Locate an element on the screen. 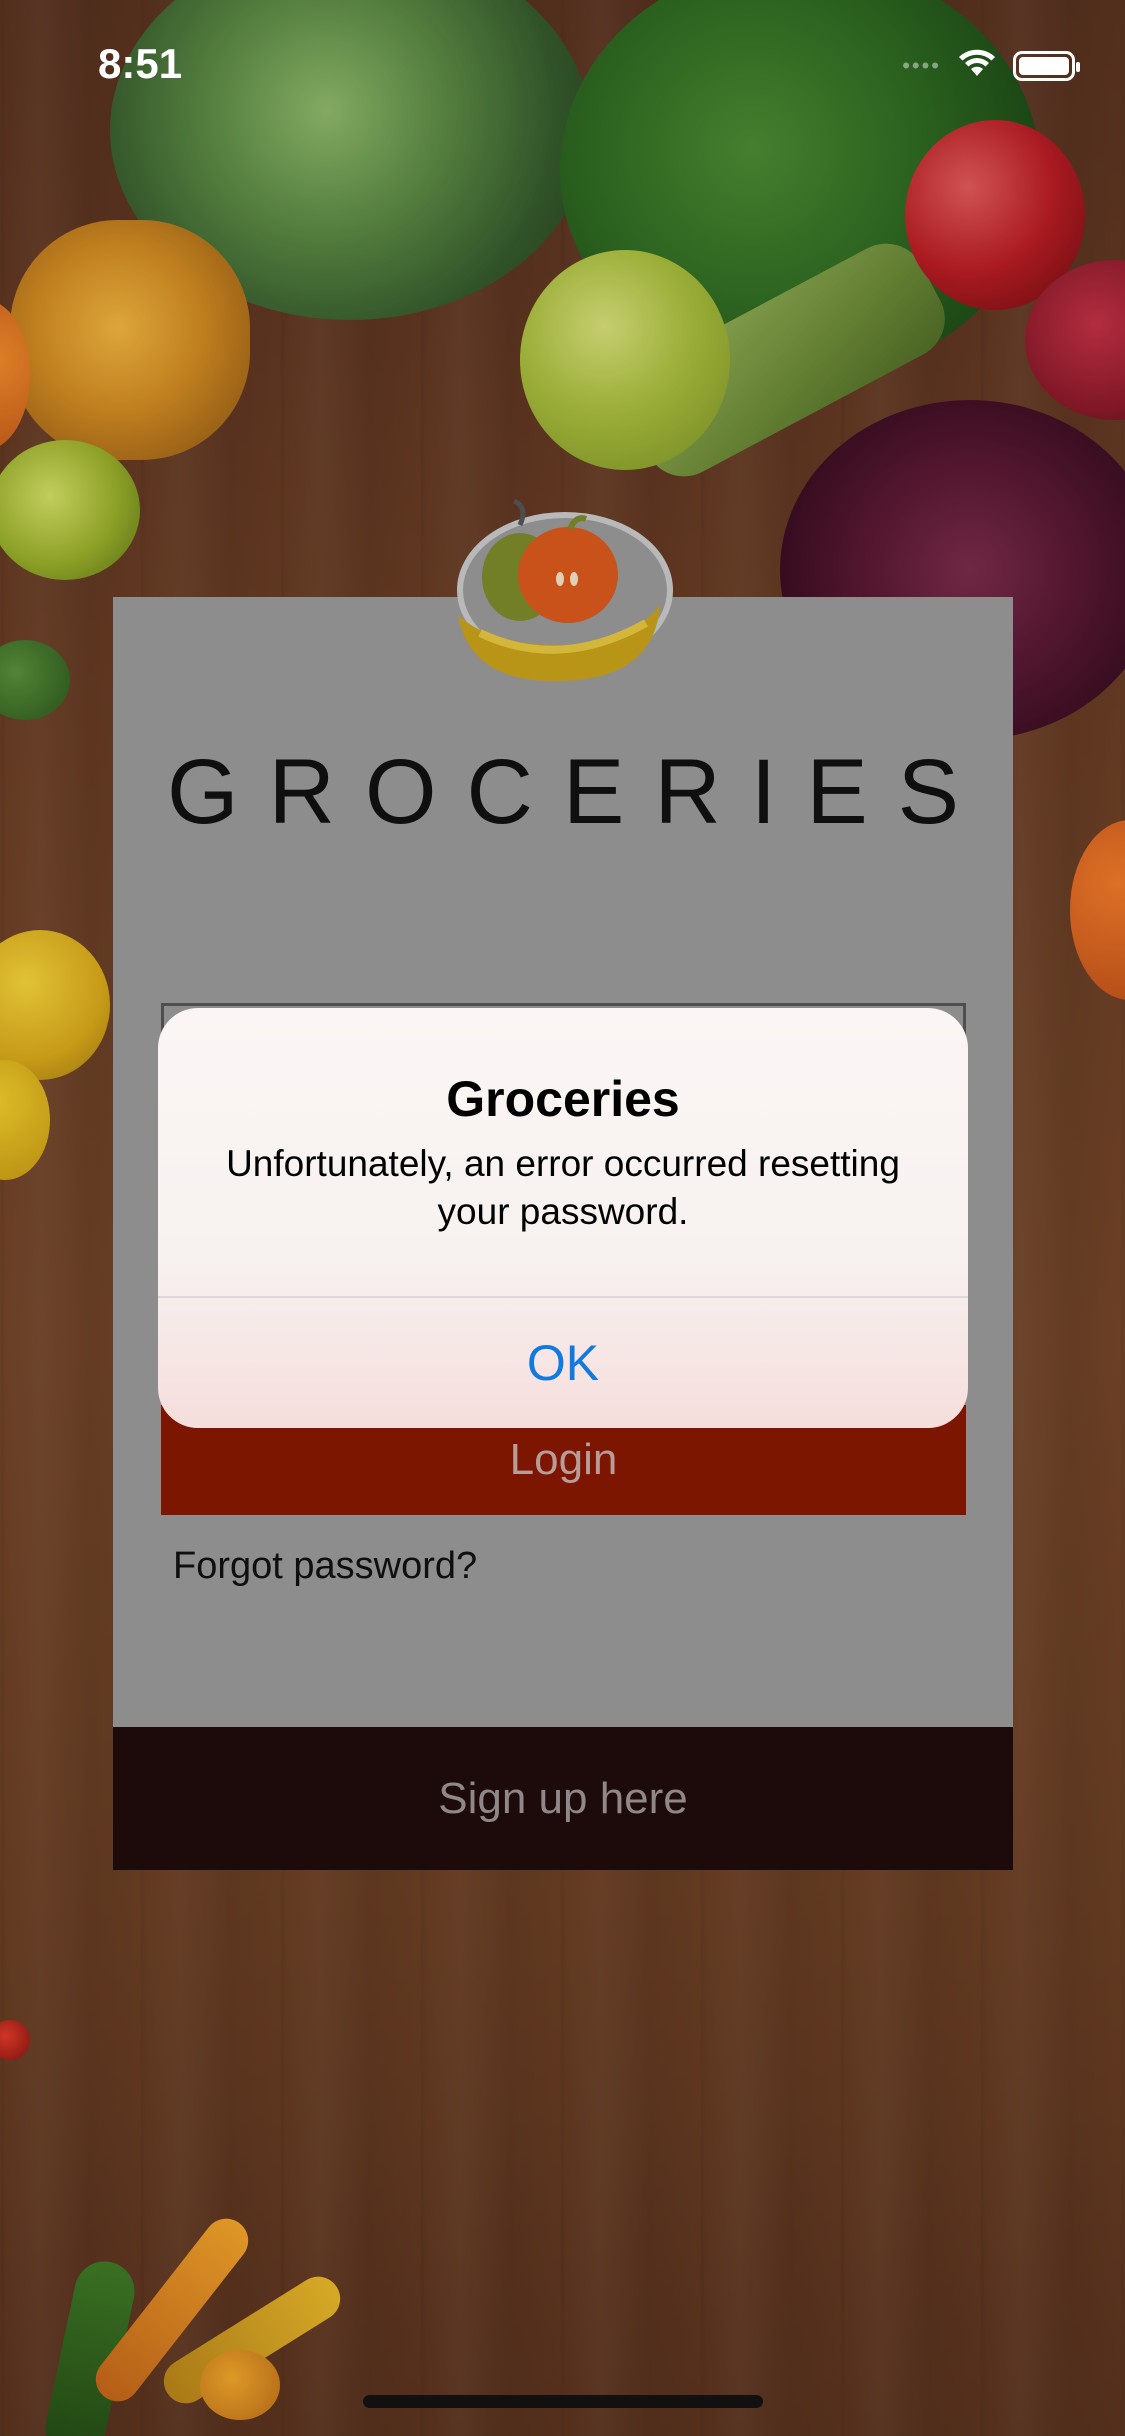 The width and height of the screenshot is (1125, 2436). status-time: 8:51 is located at coordinates (140, 63).